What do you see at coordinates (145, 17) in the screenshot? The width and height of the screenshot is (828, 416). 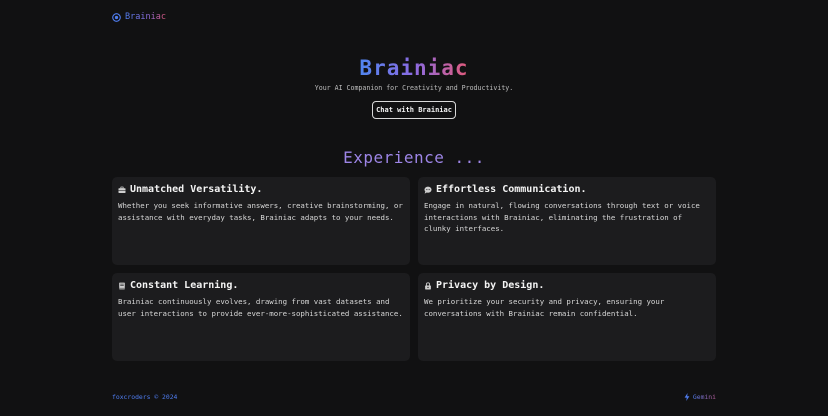 I see `brand-name: Brainiac` at bounding box center [145, 17].